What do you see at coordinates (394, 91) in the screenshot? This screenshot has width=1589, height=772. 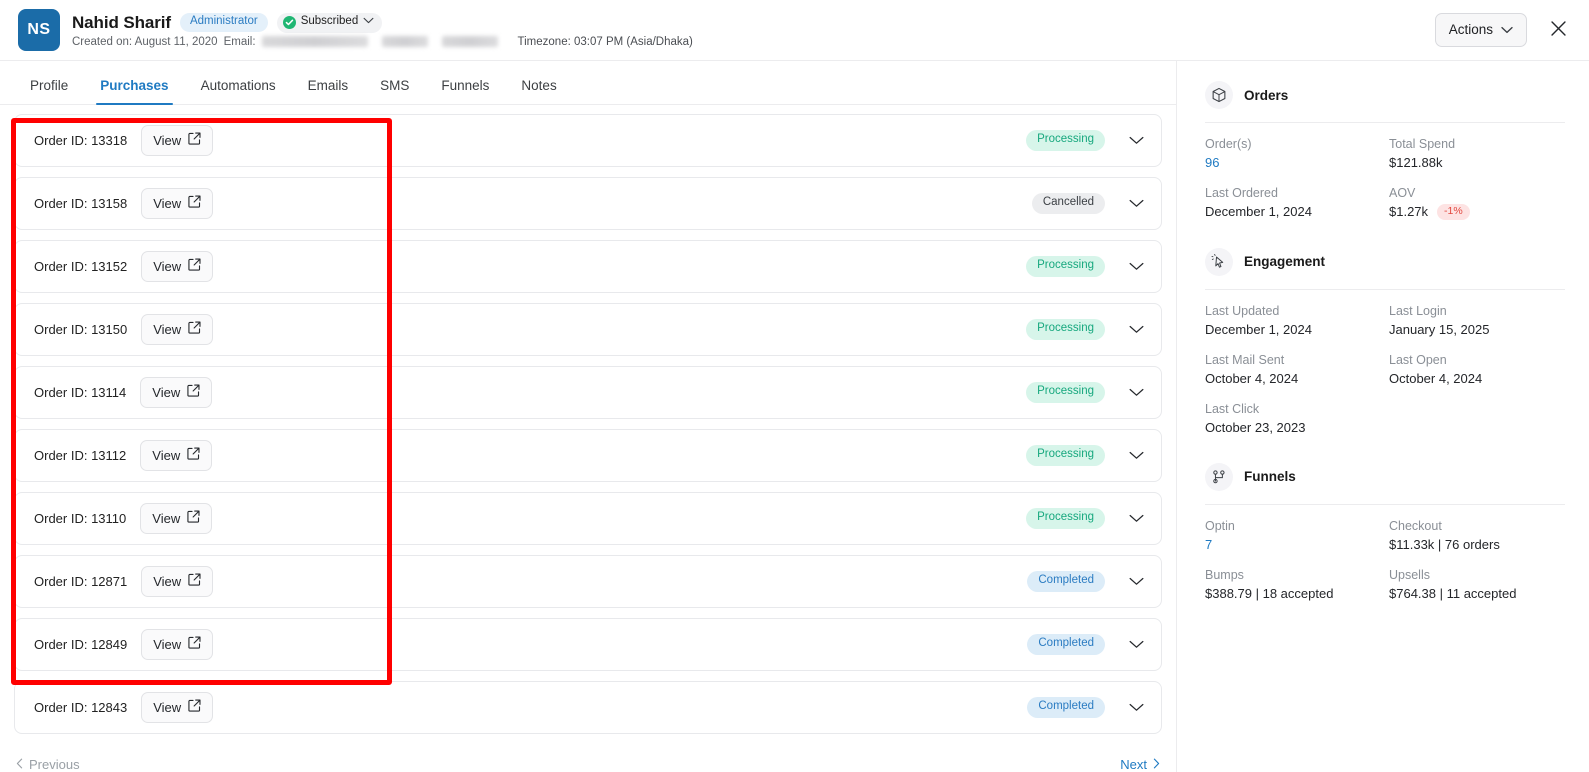 I see `tab-sms: SMS` at bounding box center [394, 91].